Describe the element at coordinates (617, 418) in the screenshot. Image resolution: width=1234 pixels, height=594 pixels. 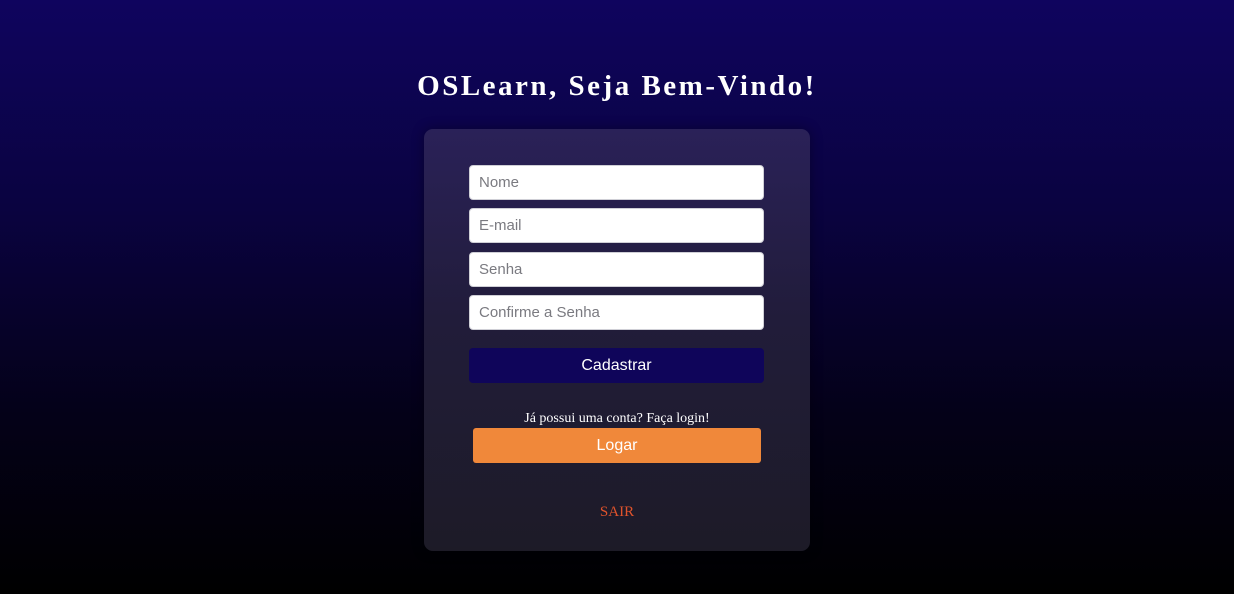
I see `login-prompt-text: Já possui uma conta? Faça login!` at that location.